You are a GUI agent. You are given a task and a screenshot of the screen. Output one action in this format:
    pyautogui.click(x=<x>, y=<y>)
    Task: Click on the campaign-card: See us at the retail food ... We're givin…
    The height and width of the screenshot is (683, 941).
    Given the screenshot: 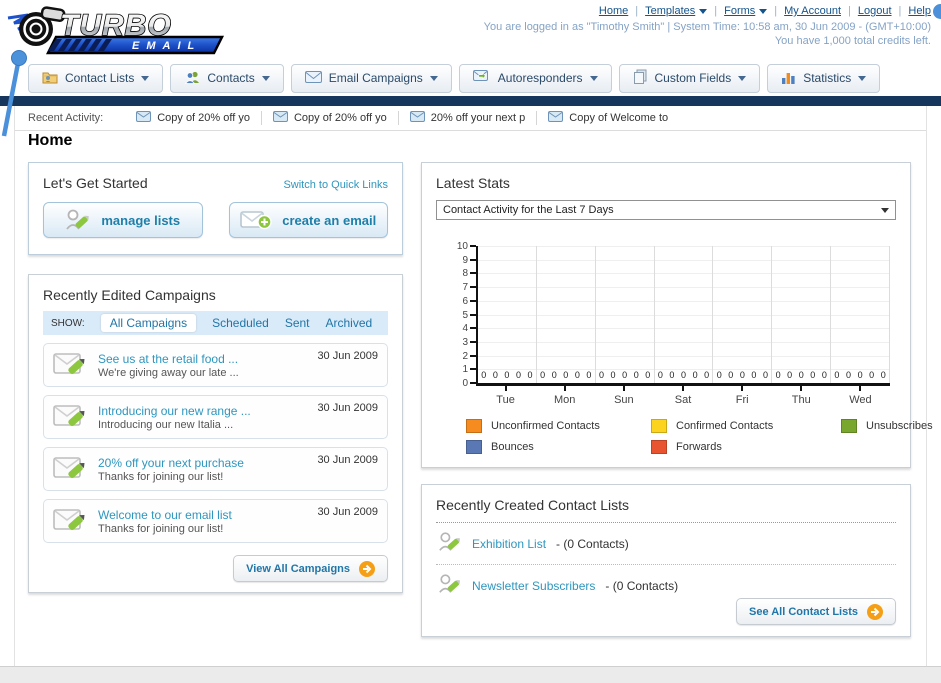 What is the action you would take?
    pyautogui.click(x=215, y=365)
    